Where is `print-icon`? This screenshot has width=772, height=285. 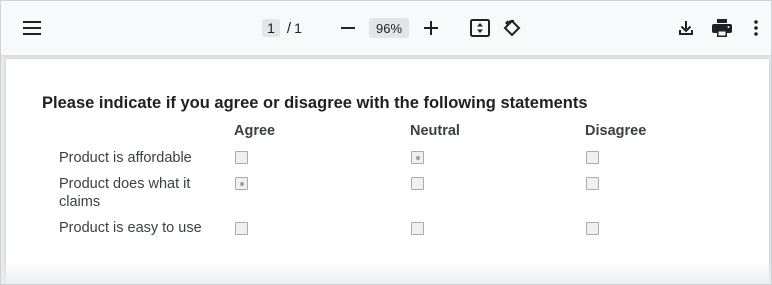
print-icon is located at coordinates (722, 28).